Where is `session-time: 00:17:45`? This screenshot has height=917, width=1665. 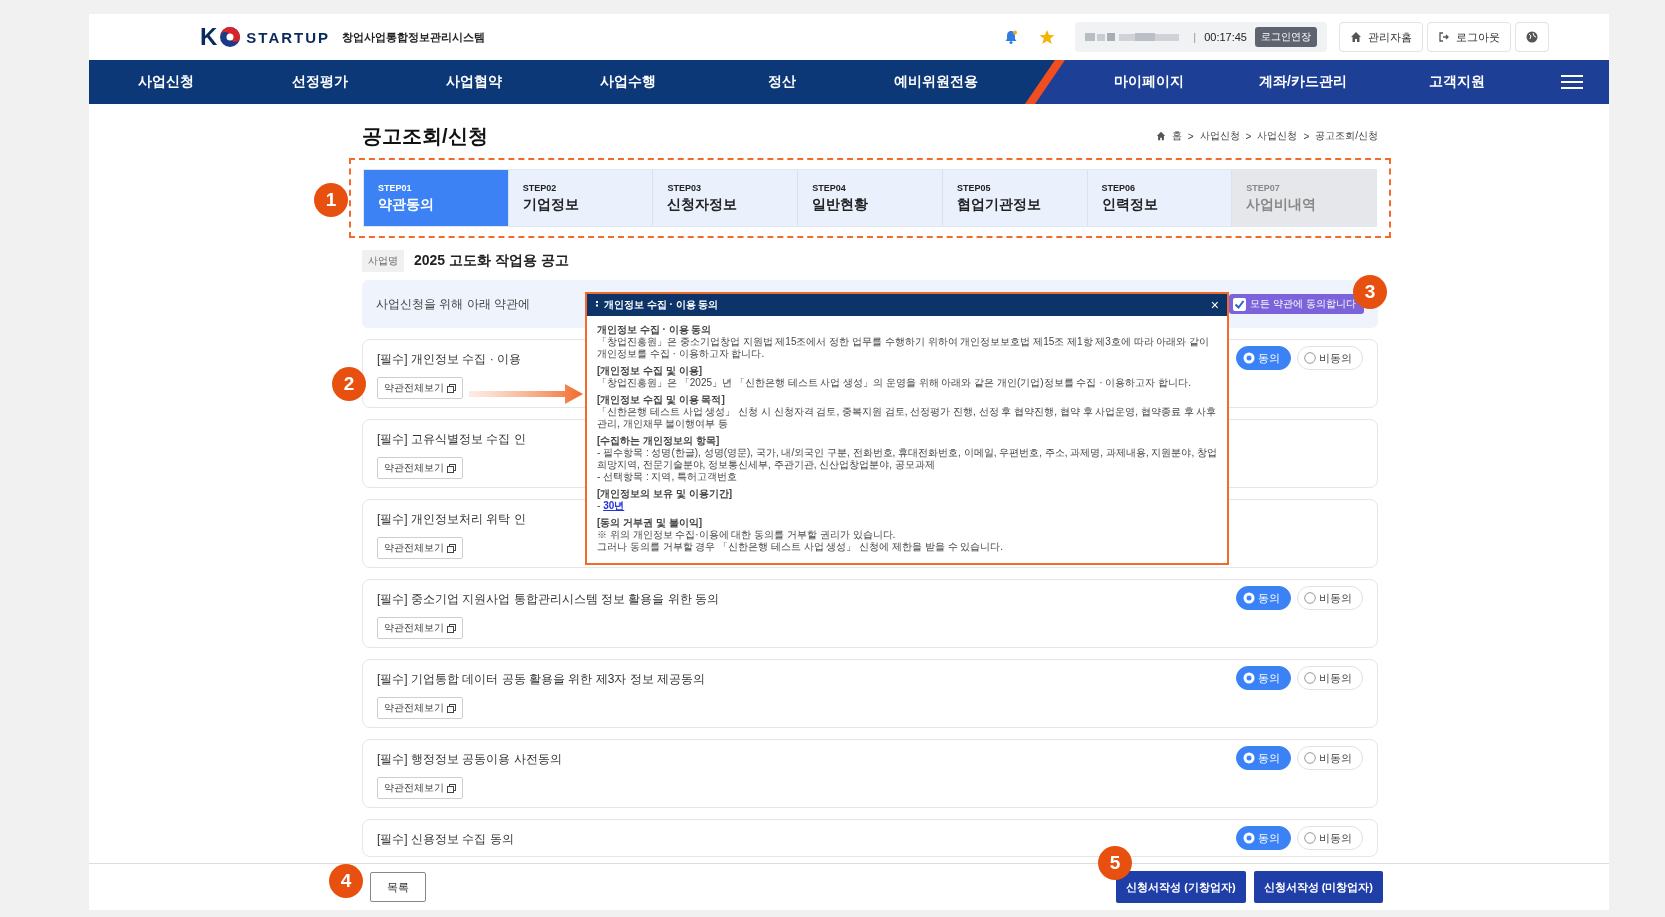 session-time: 00:17:45 is located at coordinates (1225, 37).